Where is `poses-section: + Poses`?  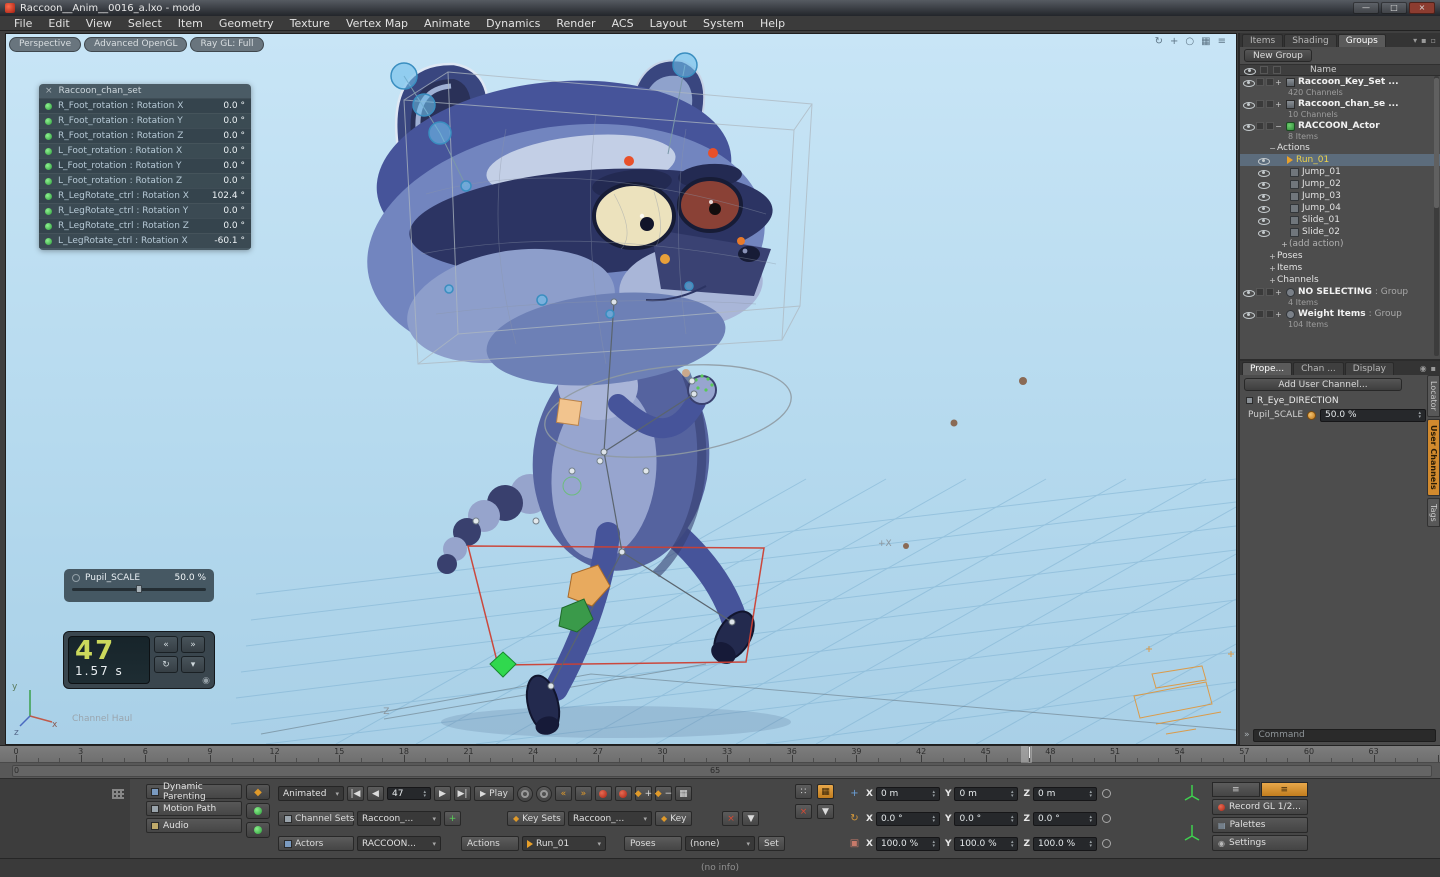 poses-section: + Poses is located at coordinates (1340, 256).